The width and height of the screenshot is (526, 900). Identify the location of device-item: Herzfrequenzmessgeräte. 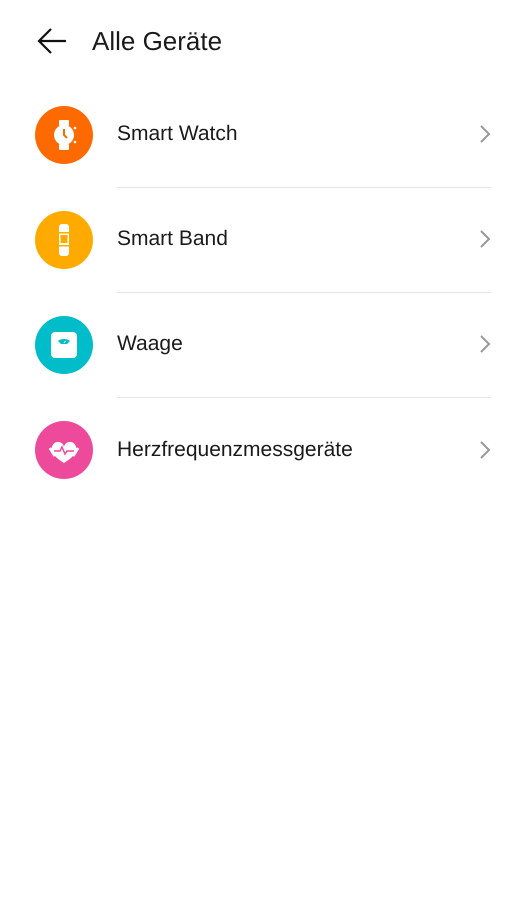
(263, 449).